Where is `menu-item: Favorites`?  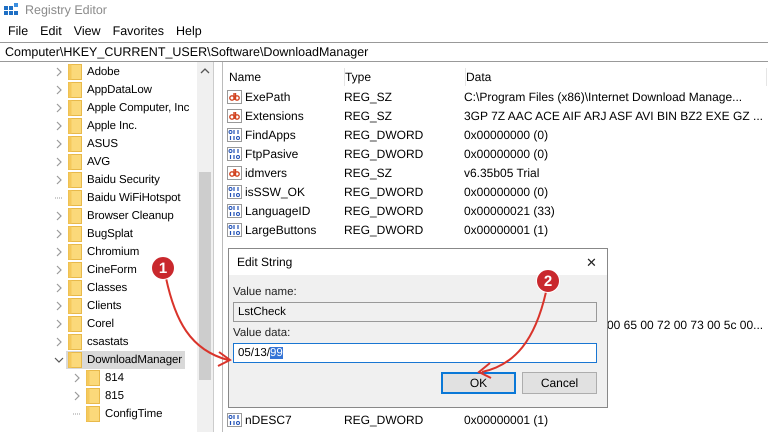 menu-item: Favorites is located at coordinates (138, 31).